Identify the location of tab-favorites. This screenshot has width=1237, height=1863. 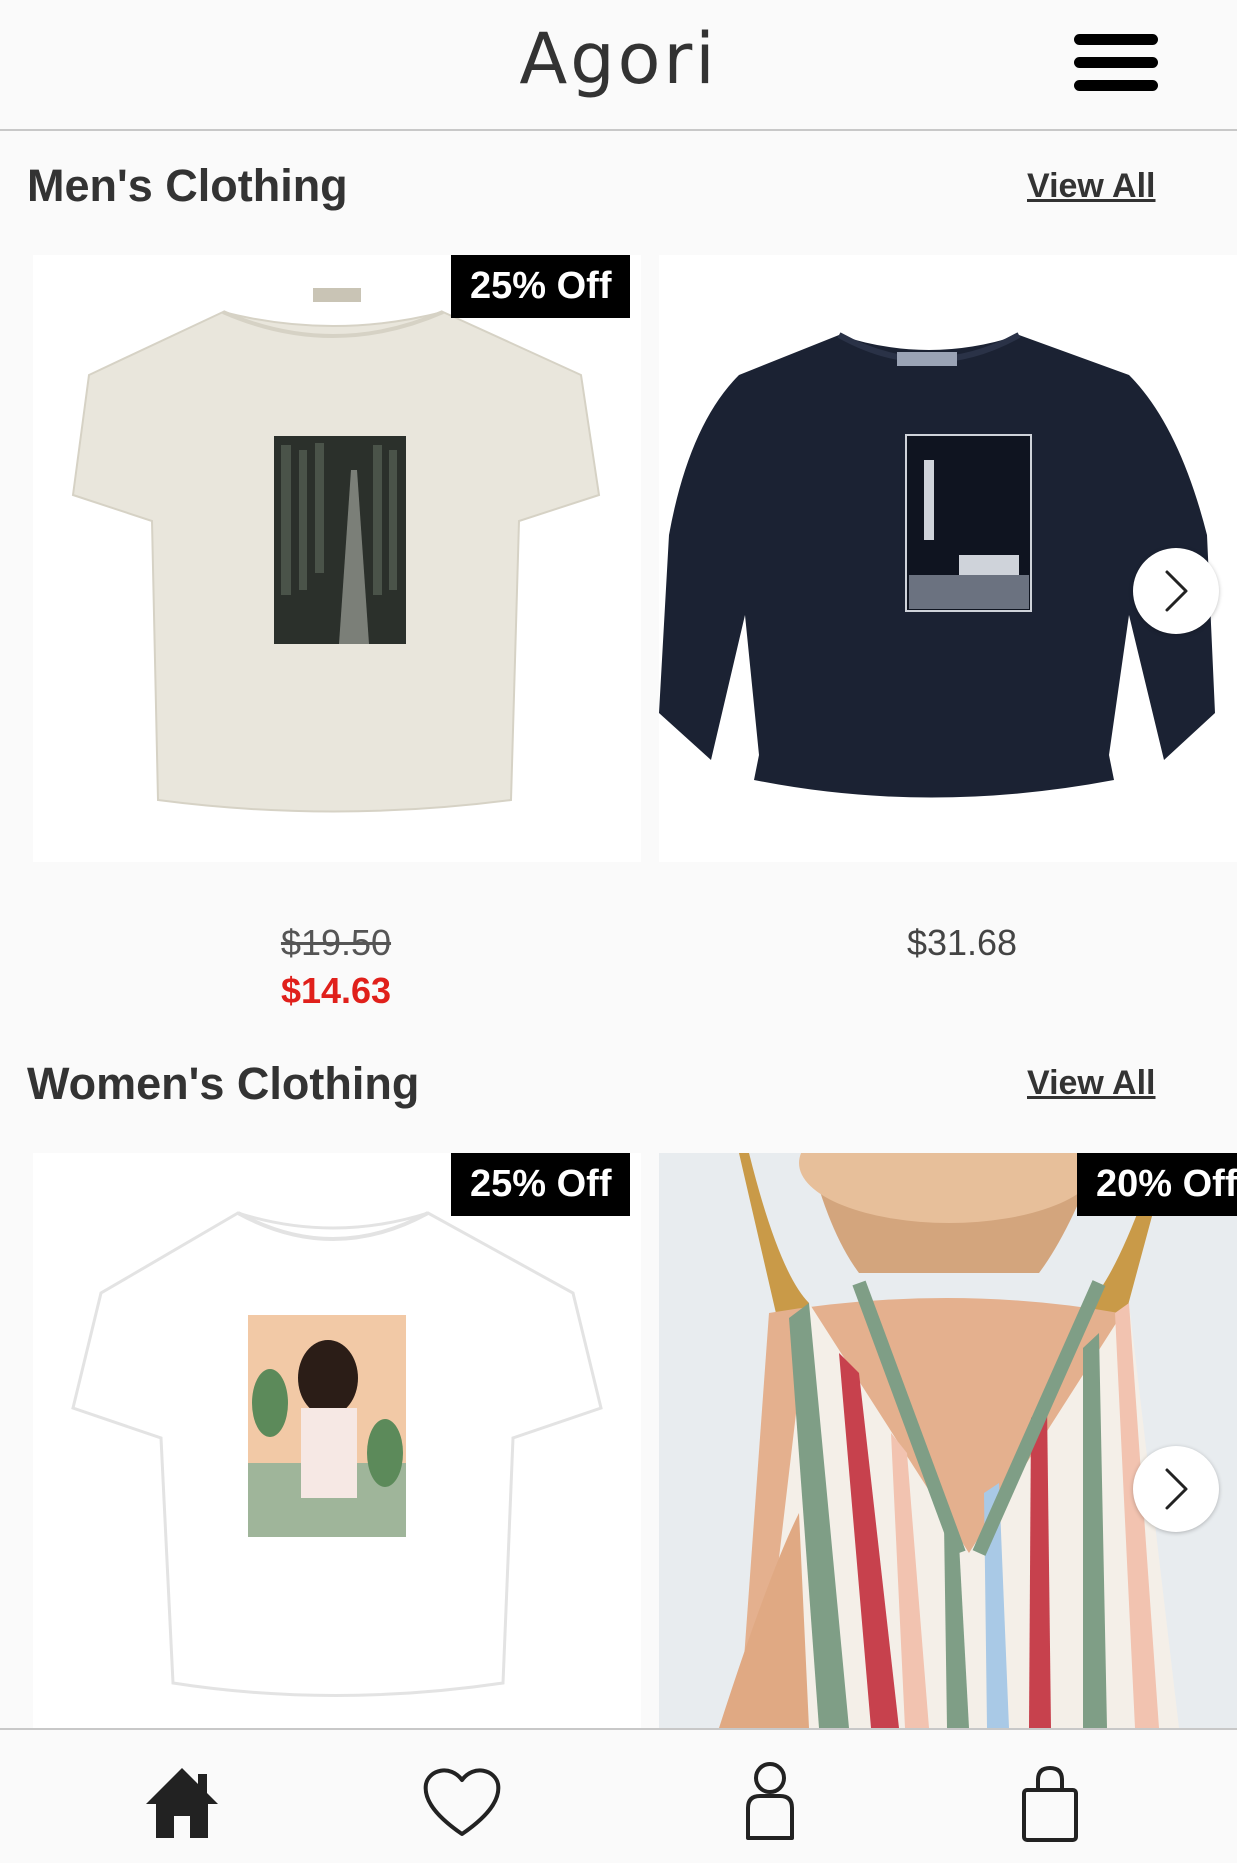
(462, 1802).